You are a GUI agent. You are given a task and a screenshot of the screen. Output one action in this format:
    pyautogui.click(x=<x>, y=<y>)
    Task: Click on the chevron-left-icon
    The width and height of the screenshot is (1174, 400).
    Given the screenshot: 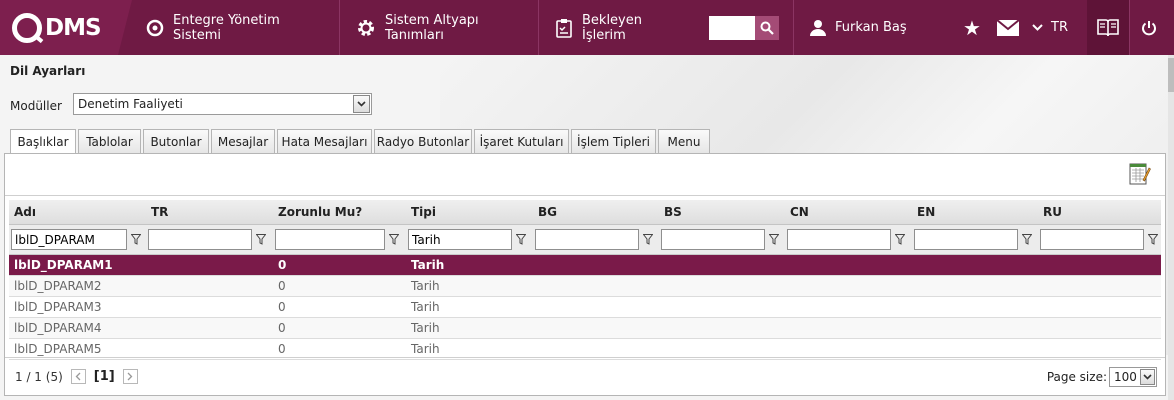 What is the action you would take?
    pyautogui.click(x=78, y=376)
    